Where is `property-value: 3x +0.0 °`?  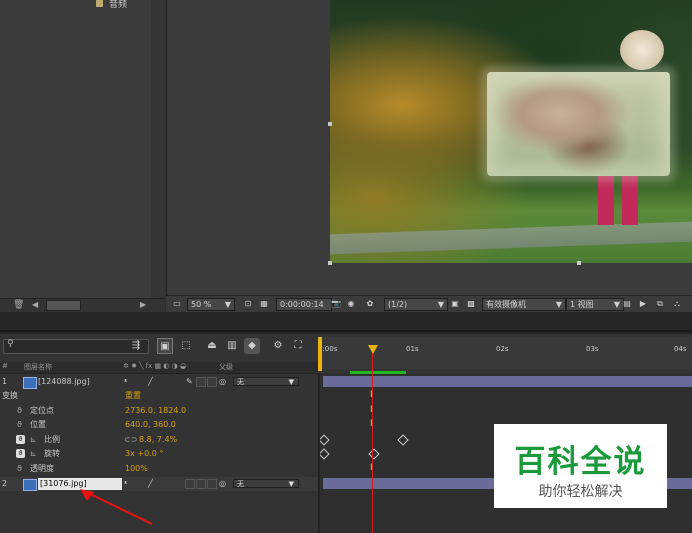 property-value: 3x +0.0 ° is located at coordinates (144, 454).